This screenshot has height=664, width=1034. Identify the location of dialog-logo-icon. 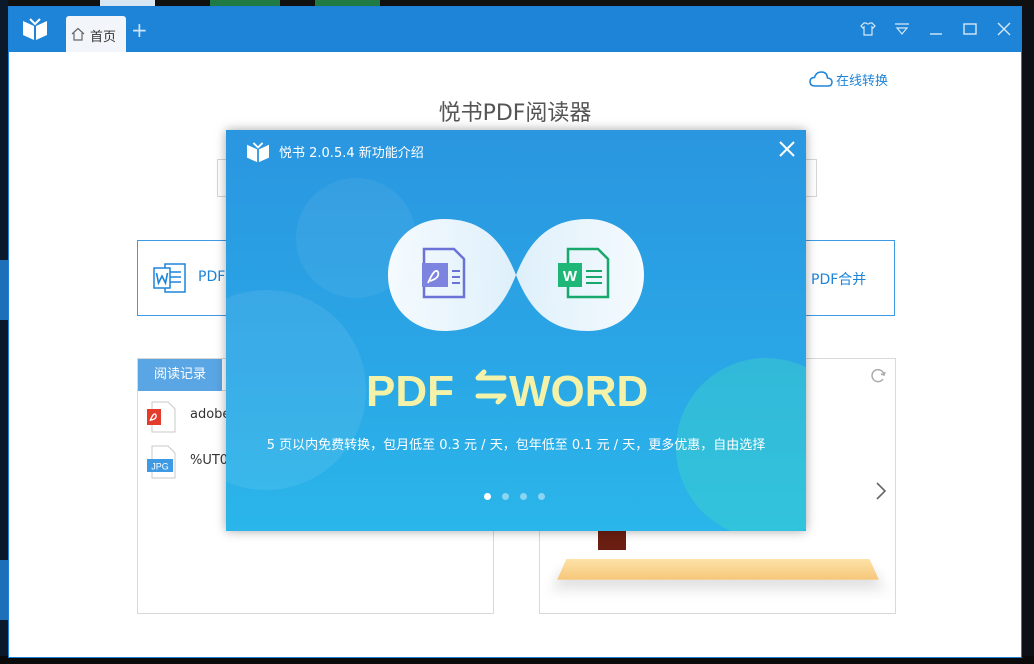
(258, 153).